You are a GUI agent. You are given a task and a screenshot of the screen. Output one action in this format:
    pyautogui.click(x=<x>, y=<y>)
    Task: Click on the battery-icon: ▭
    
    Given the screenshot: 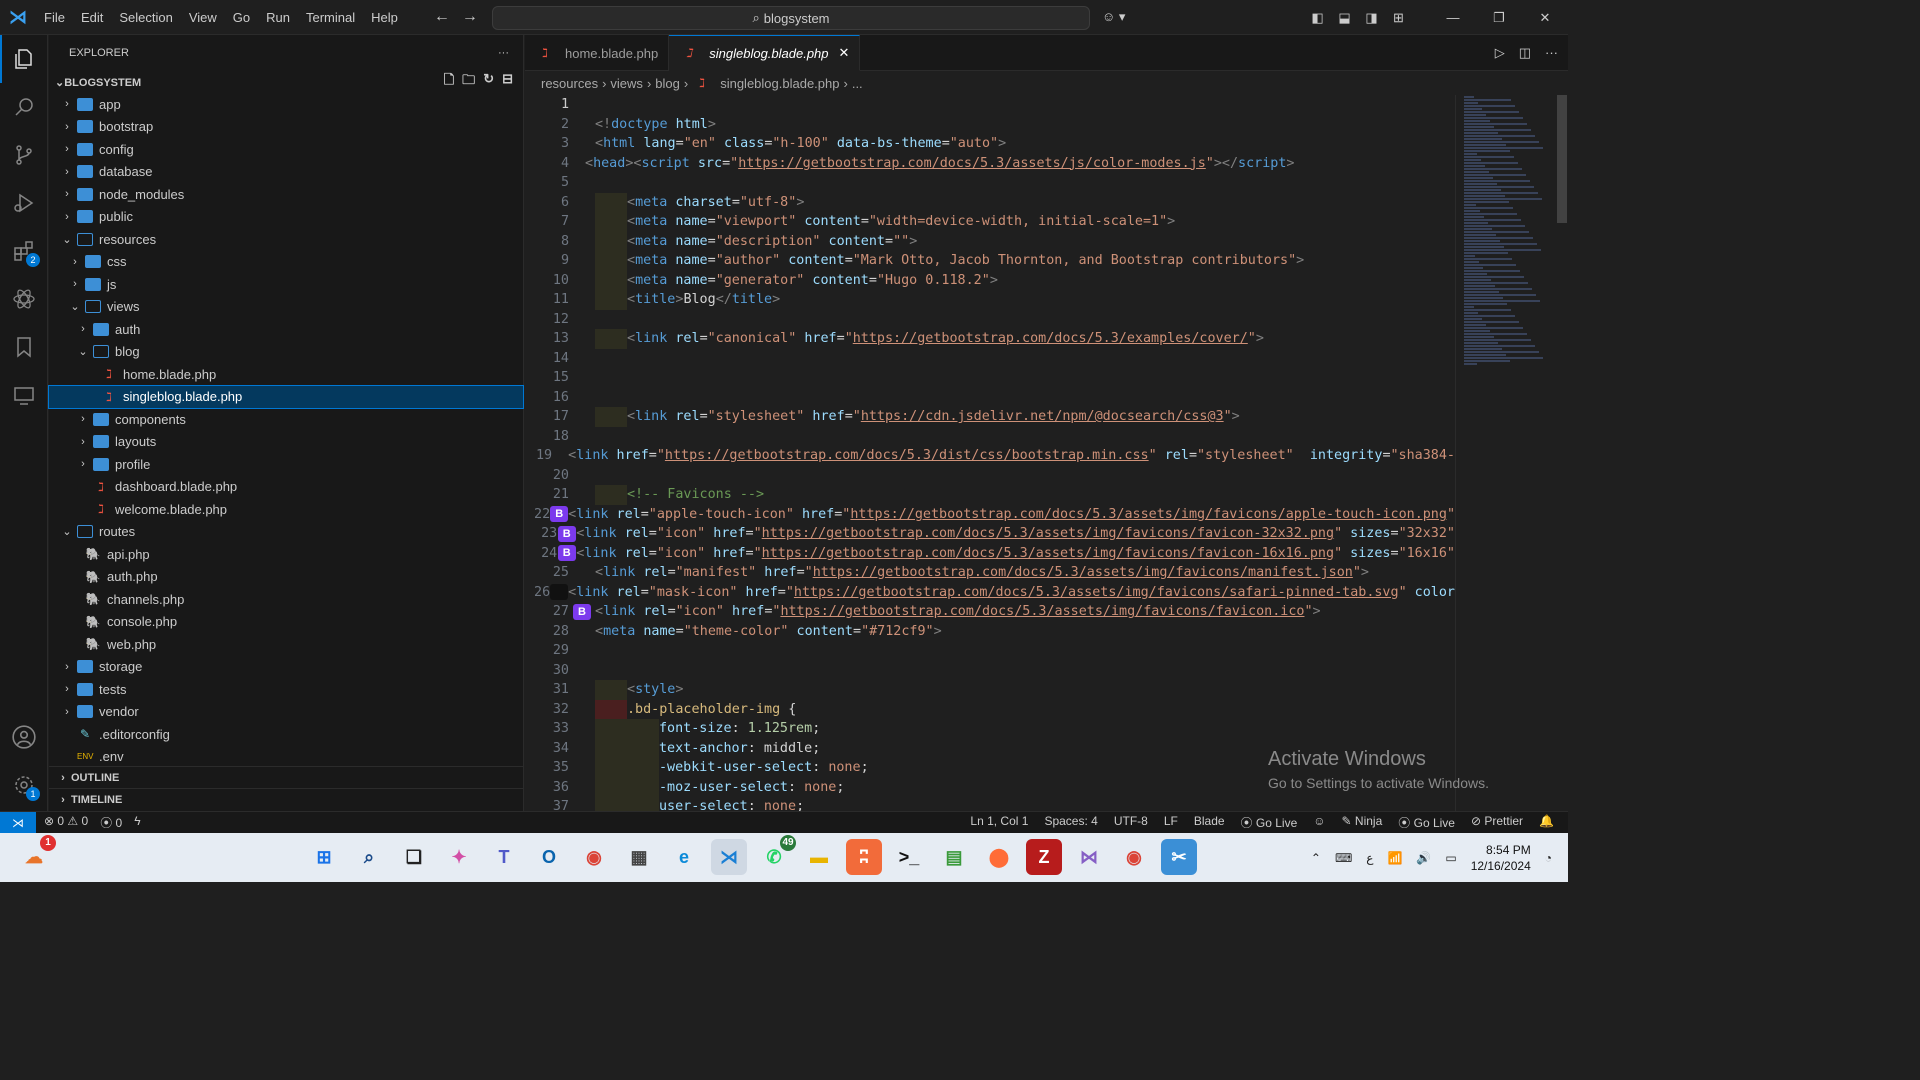 What is the action you would take?
    pyautogui.click(x=1450, y=858)
    